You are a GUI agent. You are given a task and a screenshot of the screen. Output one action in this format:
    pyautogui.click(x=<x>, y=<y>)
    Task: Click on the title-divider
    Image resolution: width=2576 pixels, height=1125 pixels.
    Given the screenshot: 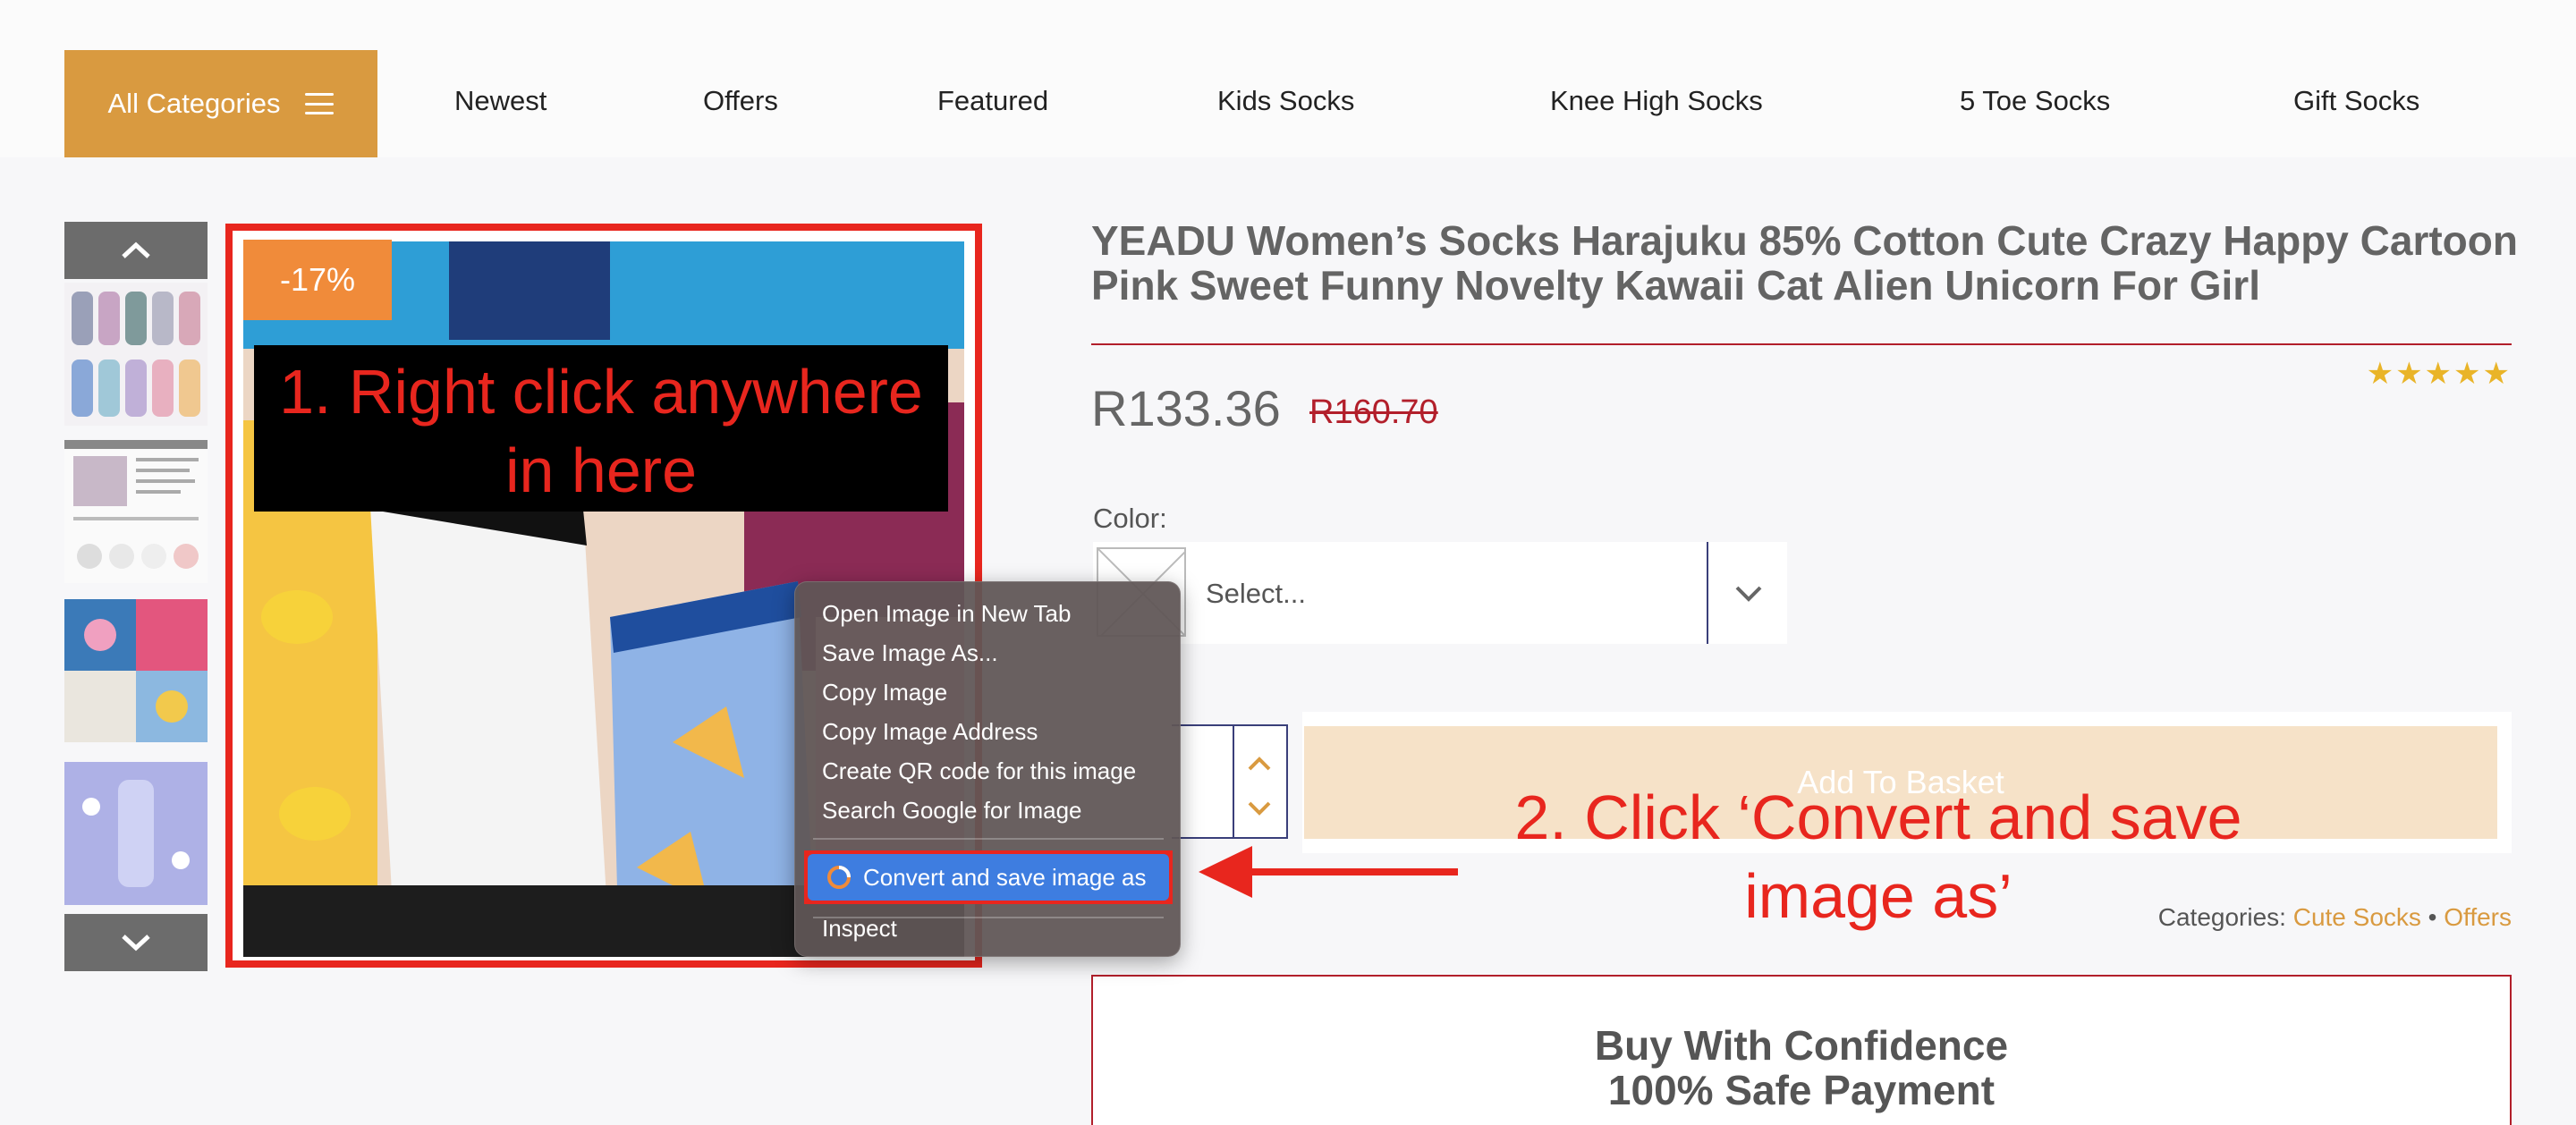 What is the action you would take?
    pyautogui.click(x=1801, y=344)
    